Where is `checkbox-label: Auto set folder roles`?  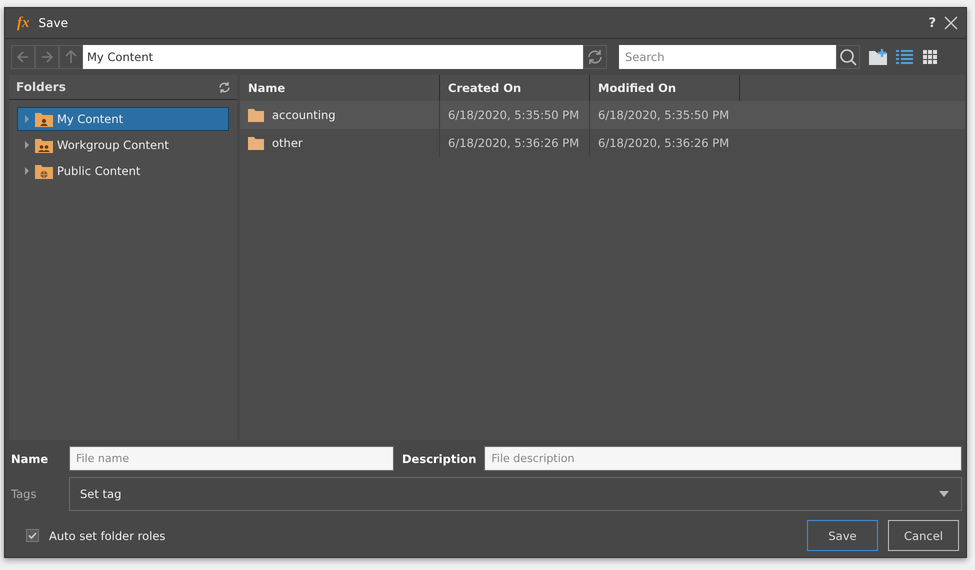 checkbox-label: Auto set folder roles is located at coordinates (107, 535).